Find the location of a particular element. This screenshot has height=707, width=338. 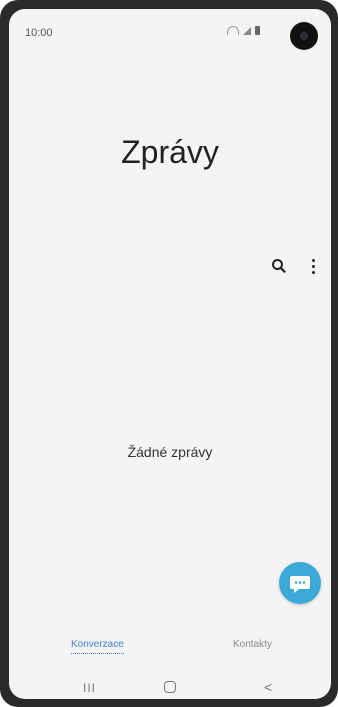

empty-state-message: Žádné zprávy is located at coordinates (170, 452).